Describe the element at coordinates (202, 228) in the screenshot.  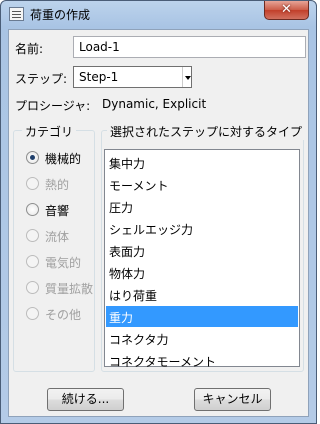
I see `type-list-item: シェルエッジ力` at that location.